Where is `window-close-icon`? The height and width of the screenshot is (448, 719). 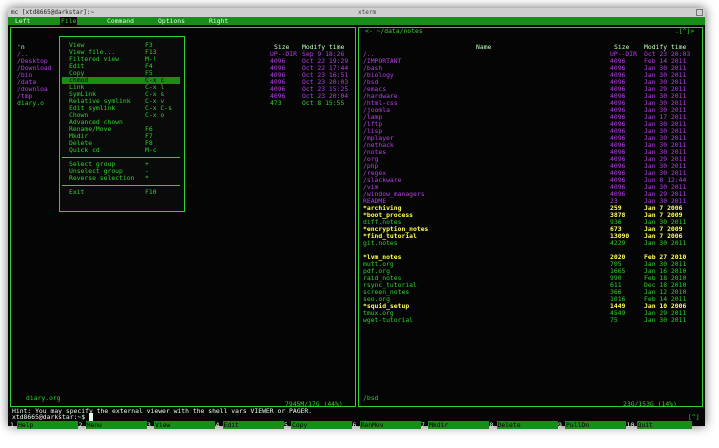
window-close-icon is located at coordinates (699, 12).